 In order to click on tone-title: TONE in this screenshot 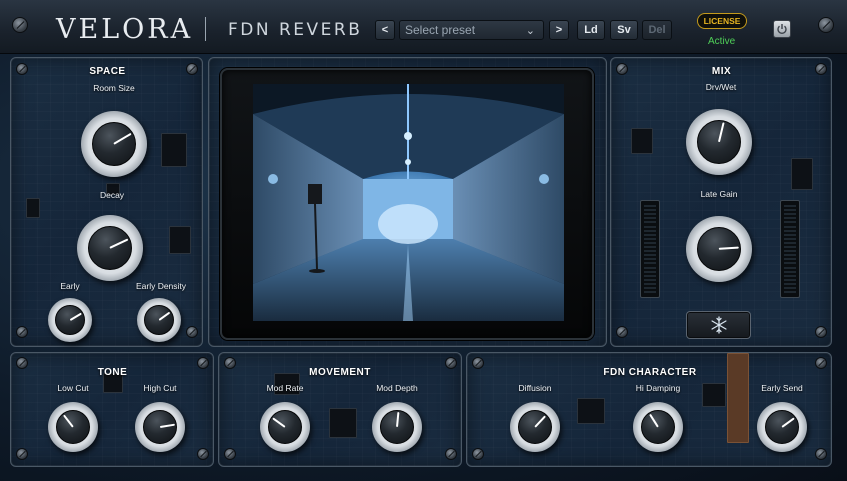, I will do `click(112, 372)`.